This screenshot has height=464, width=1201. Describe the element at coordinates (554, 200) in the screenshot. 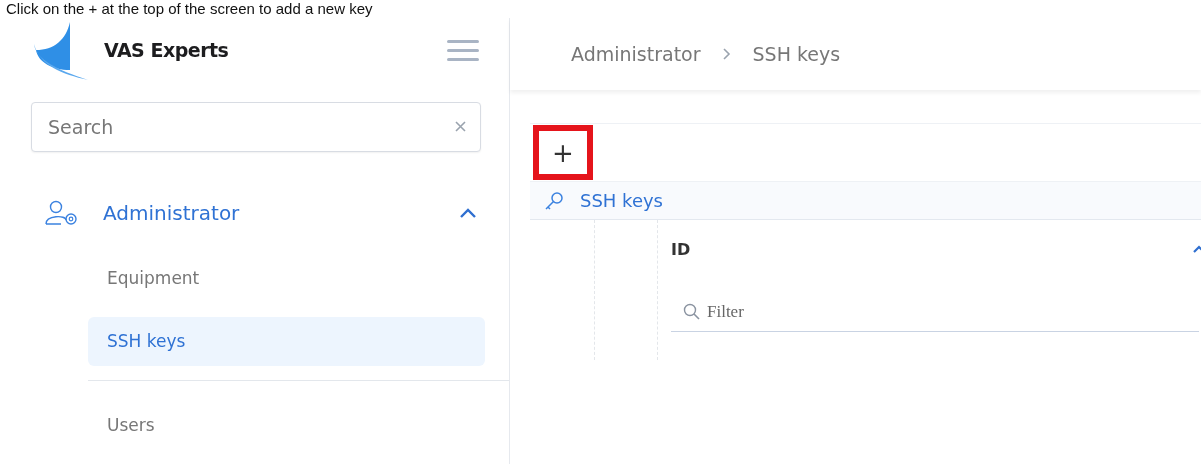

I see `key-icon` at that location.